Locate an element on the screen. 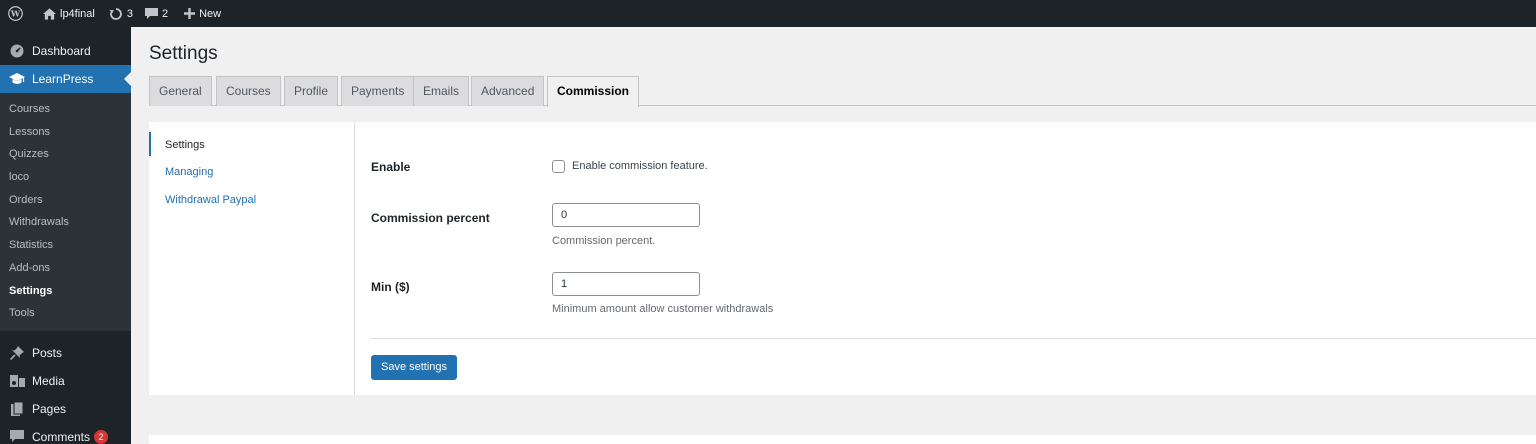 The image size is (1536, 444). new-label: New is located at coordinates (210, 13).